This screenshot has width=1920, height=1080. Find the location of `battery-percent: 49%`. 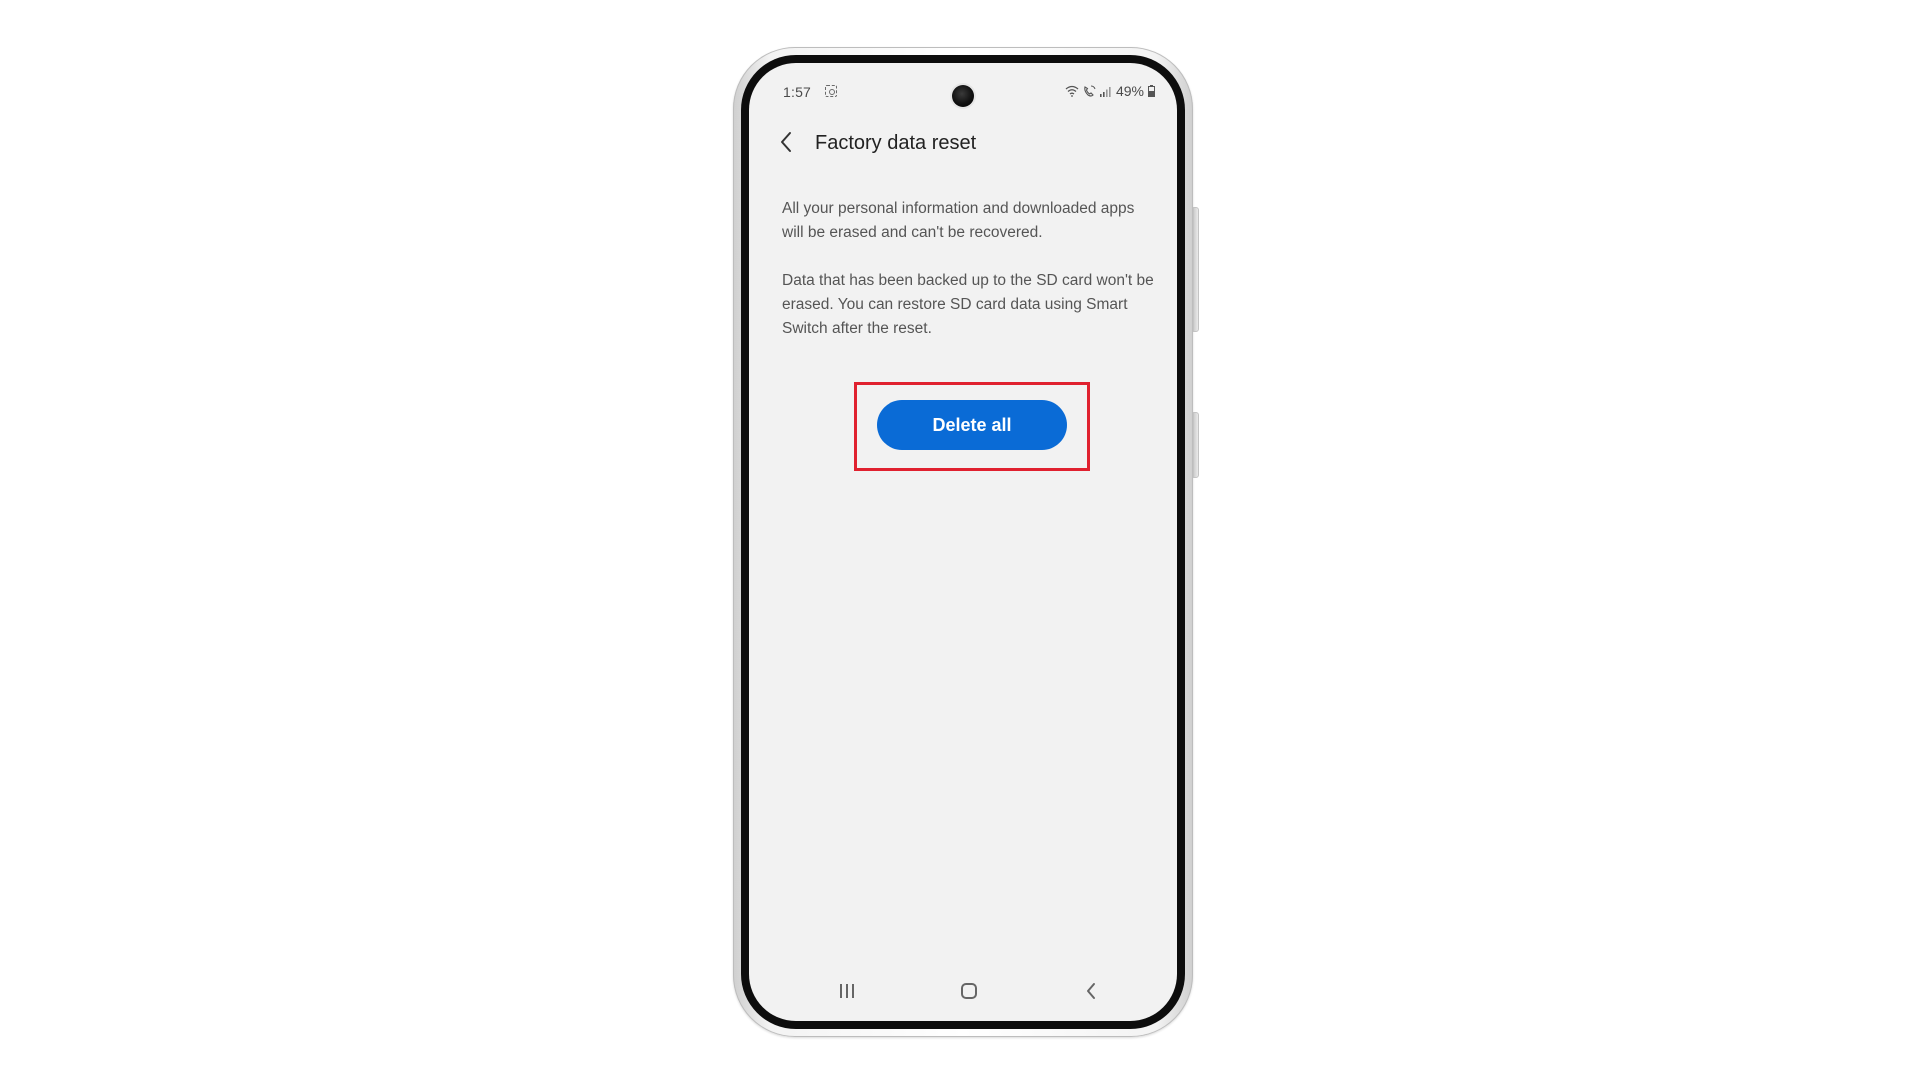

battery-percent: 49% is located at coordinates (1129, 91).